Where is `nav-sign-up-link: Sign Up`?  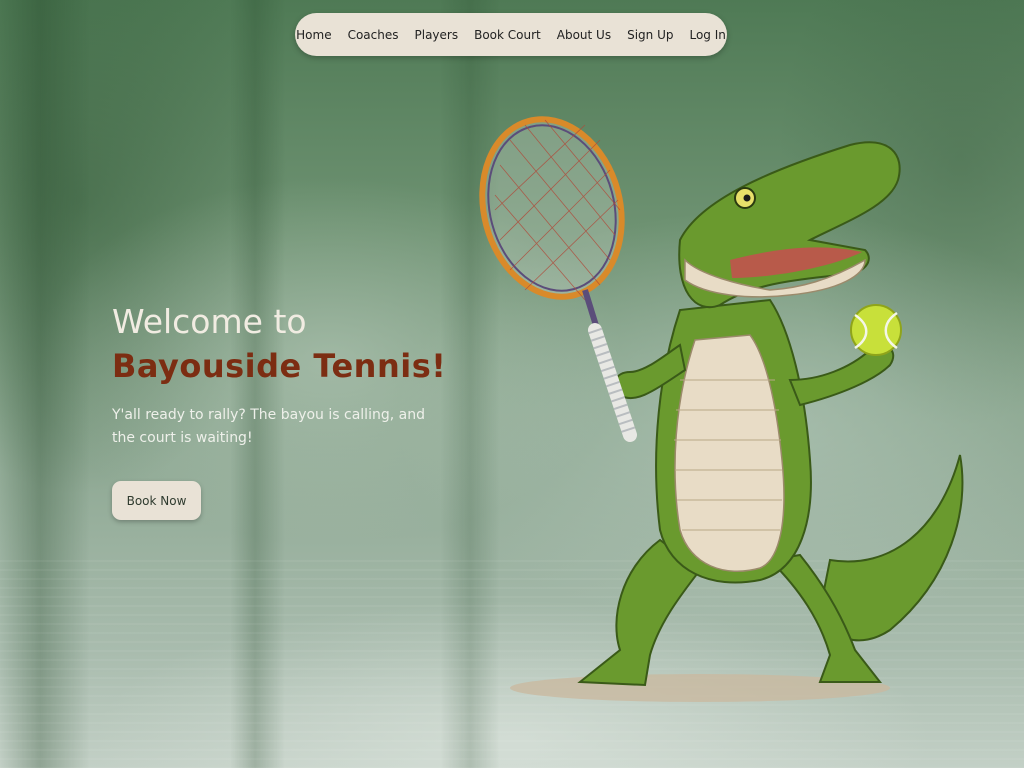 nav-sign-up-link: Sign Up is located at coordinates (650, 35).